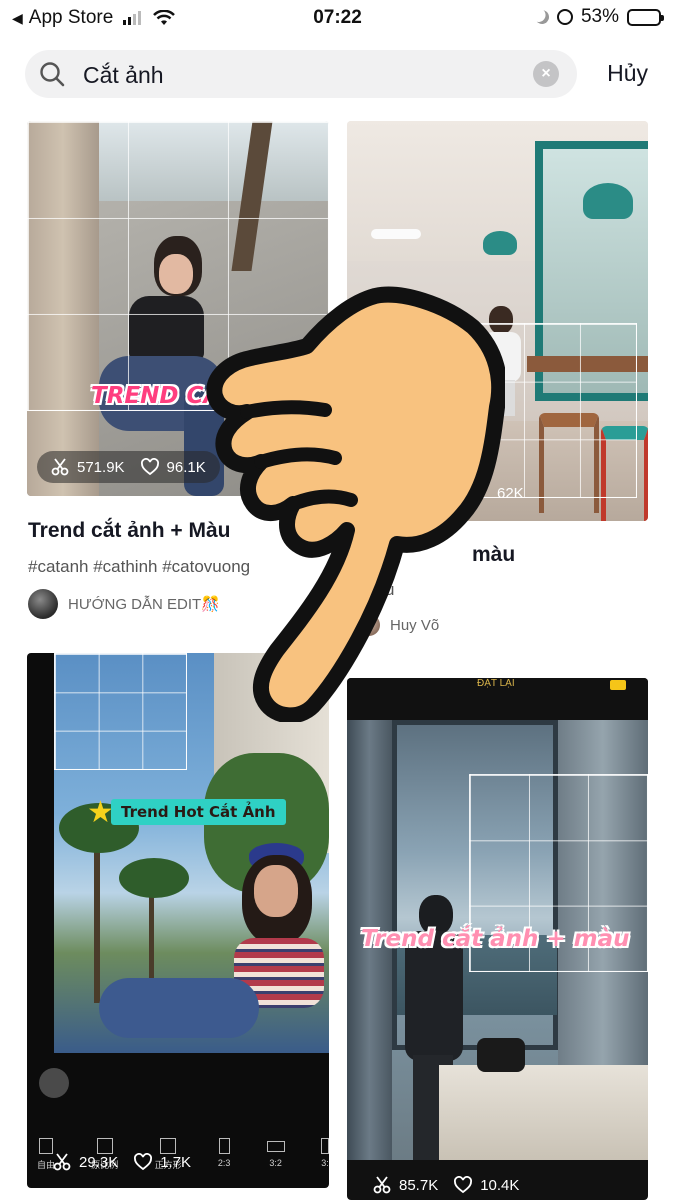 This screenshot has width=675, height=1200. I want to click on ceiling-fan, so click(396, 234).